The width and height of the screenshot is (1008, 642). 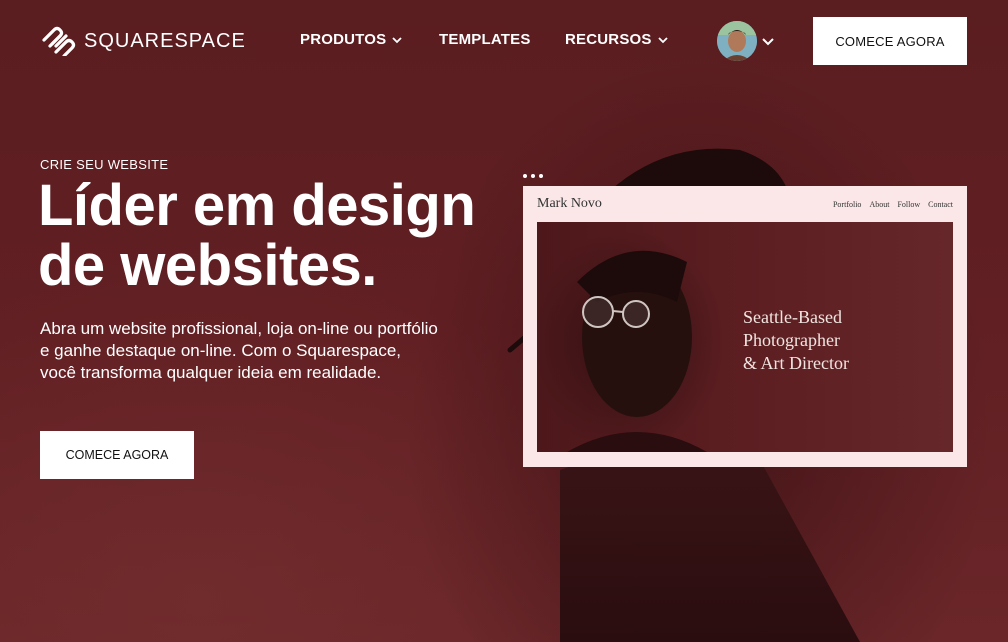 I want to click on nav-produtos: PRODUTOS, so click(x=351, y=39).